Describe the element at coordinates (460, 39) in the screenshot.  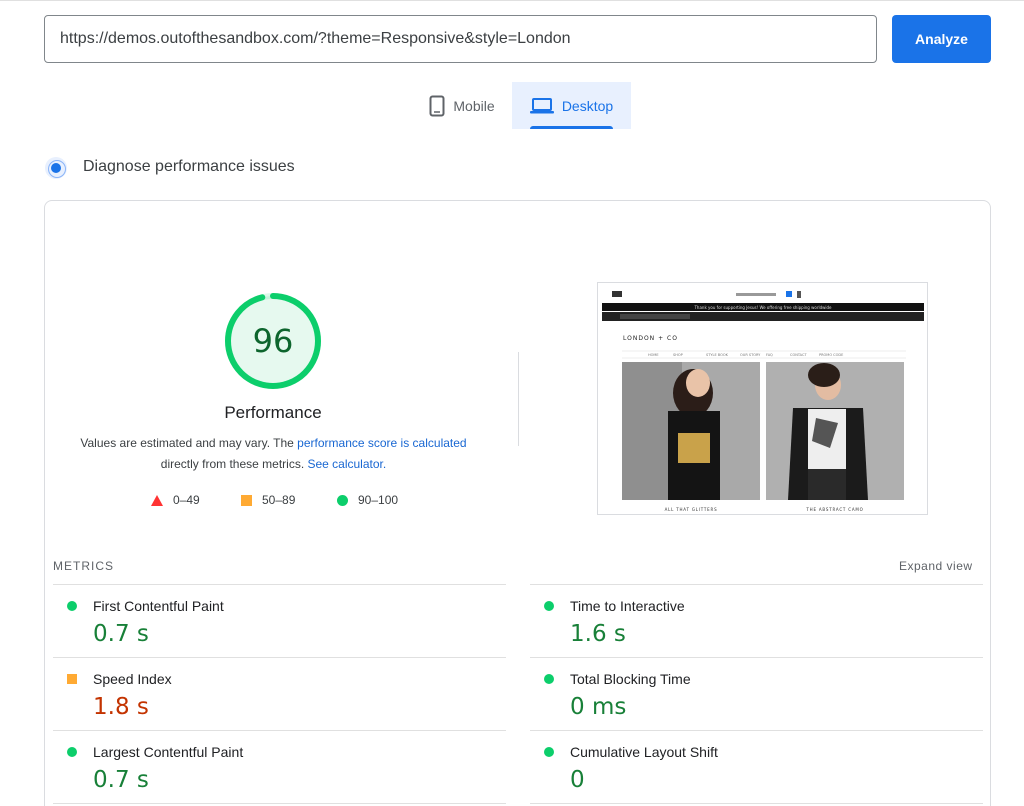
I see `url-input` at that location.